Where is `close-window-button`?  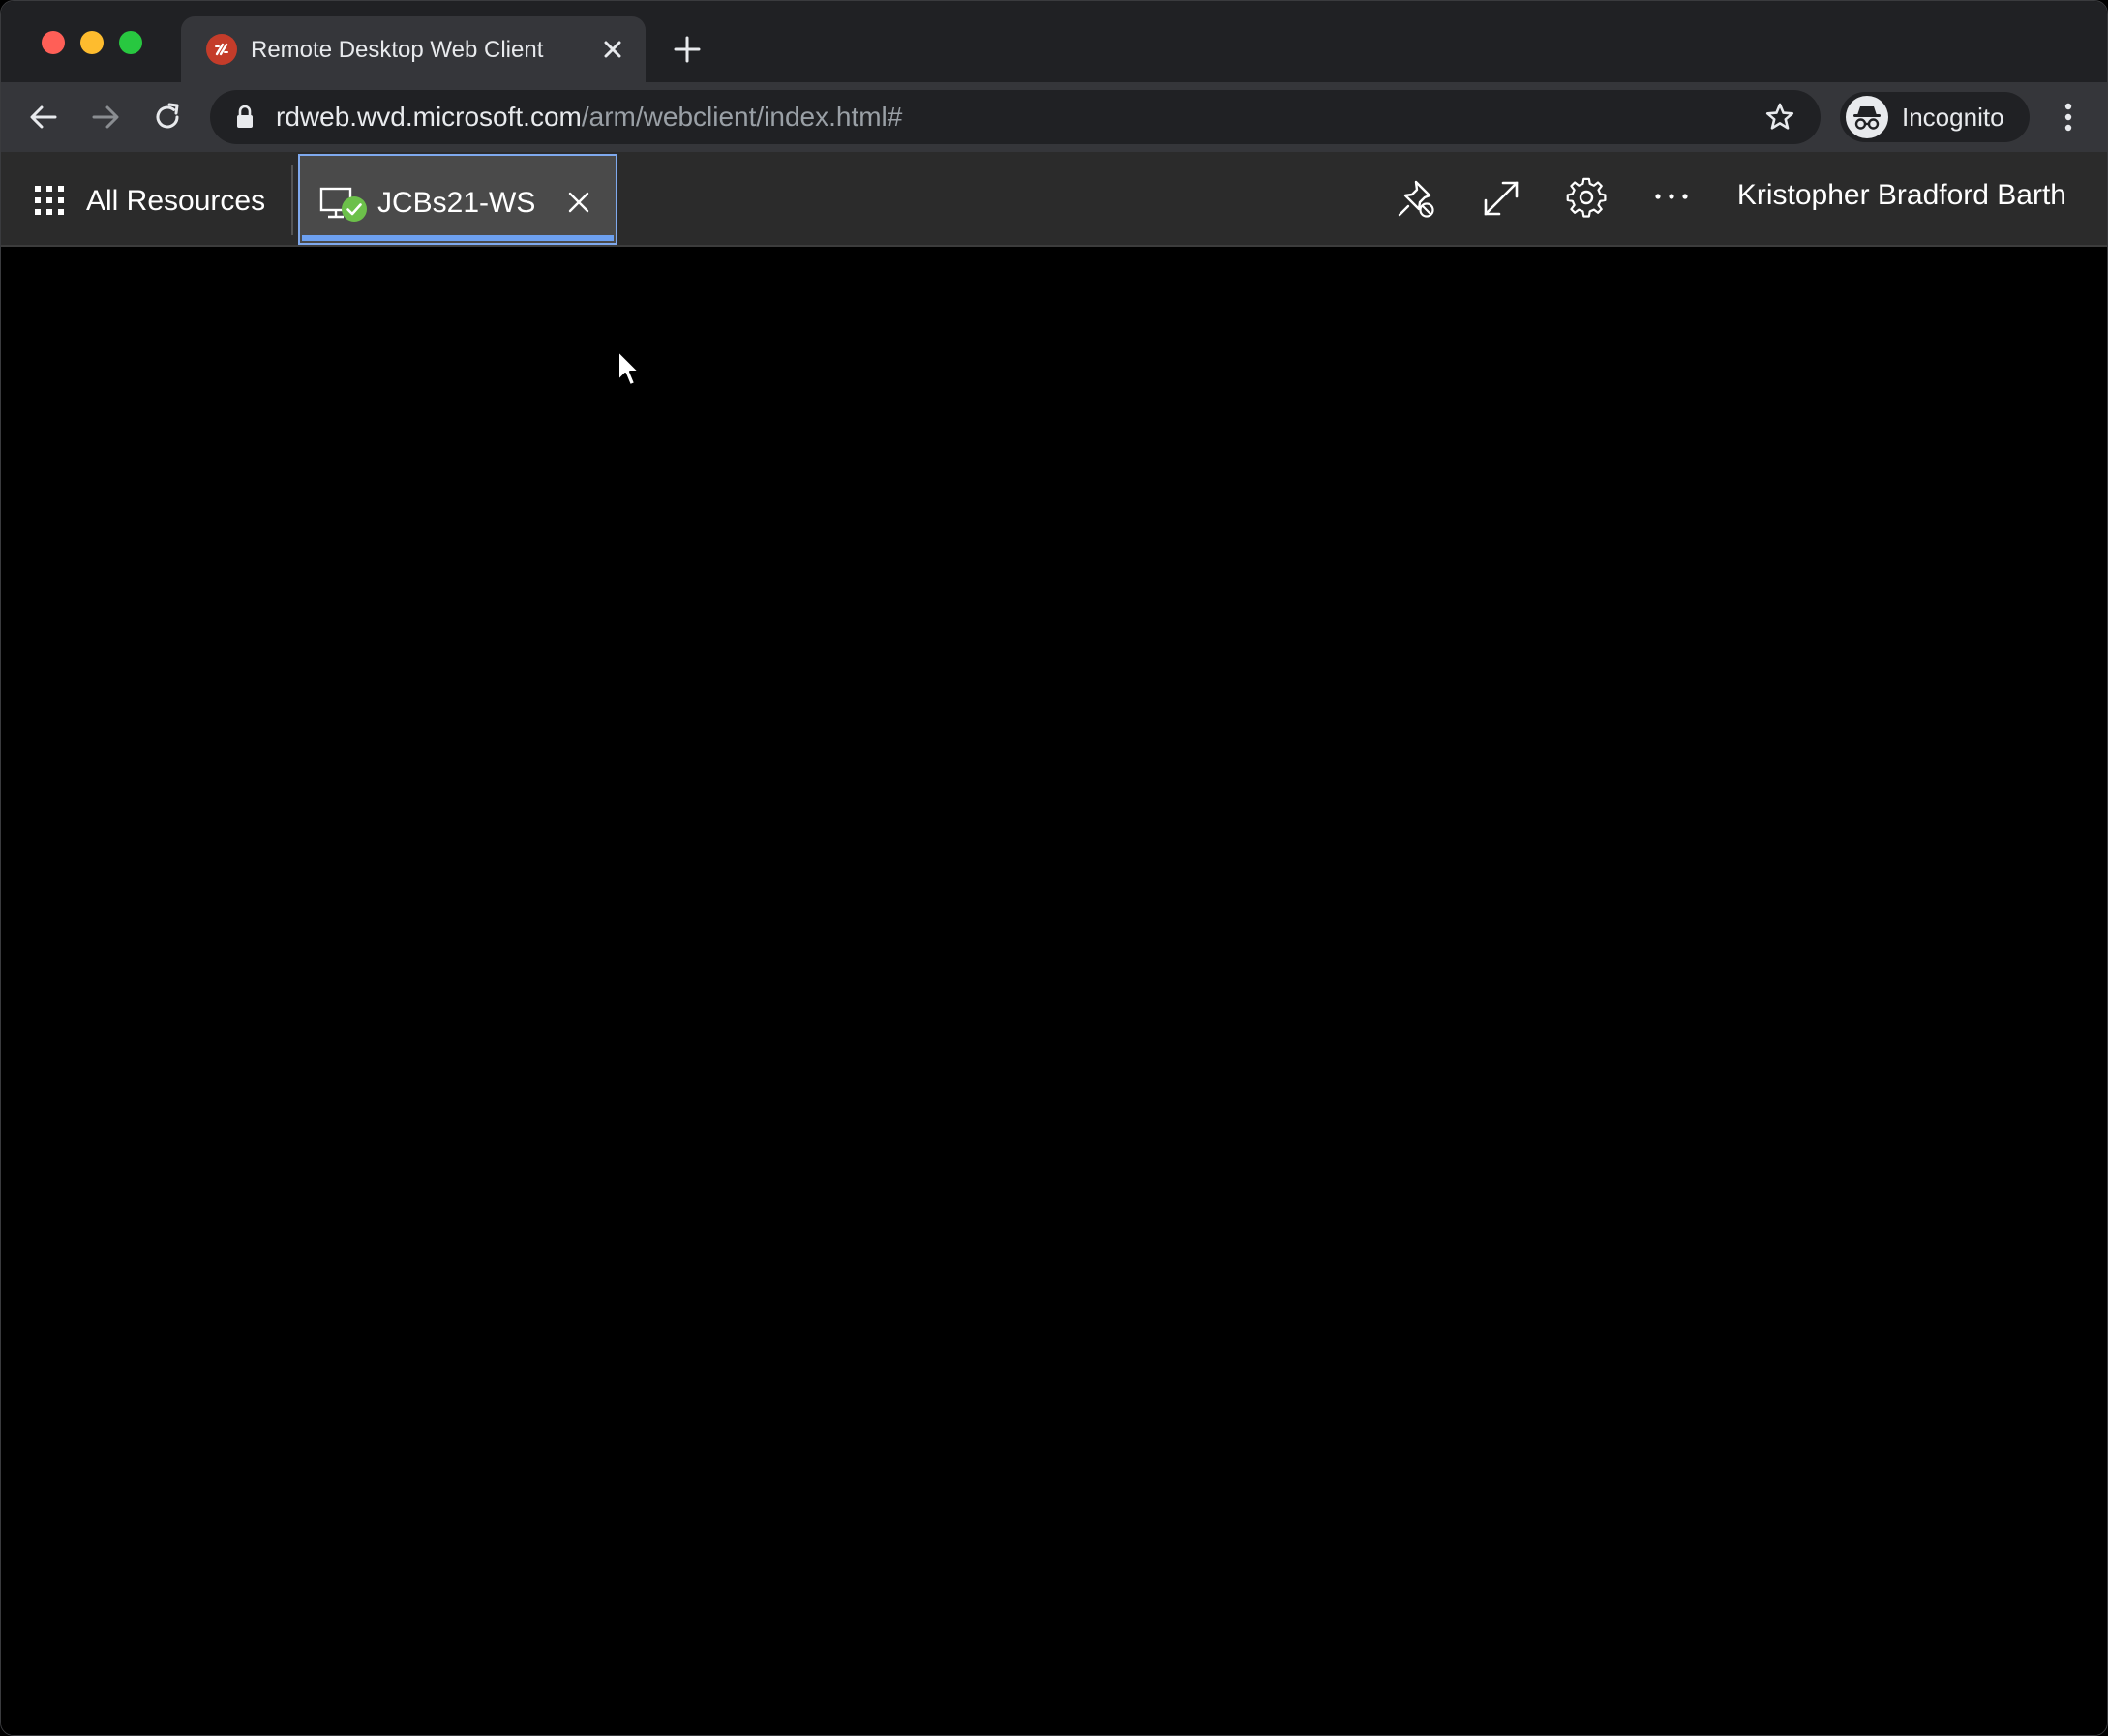
close-window-button is located at coordinates (53, 42).